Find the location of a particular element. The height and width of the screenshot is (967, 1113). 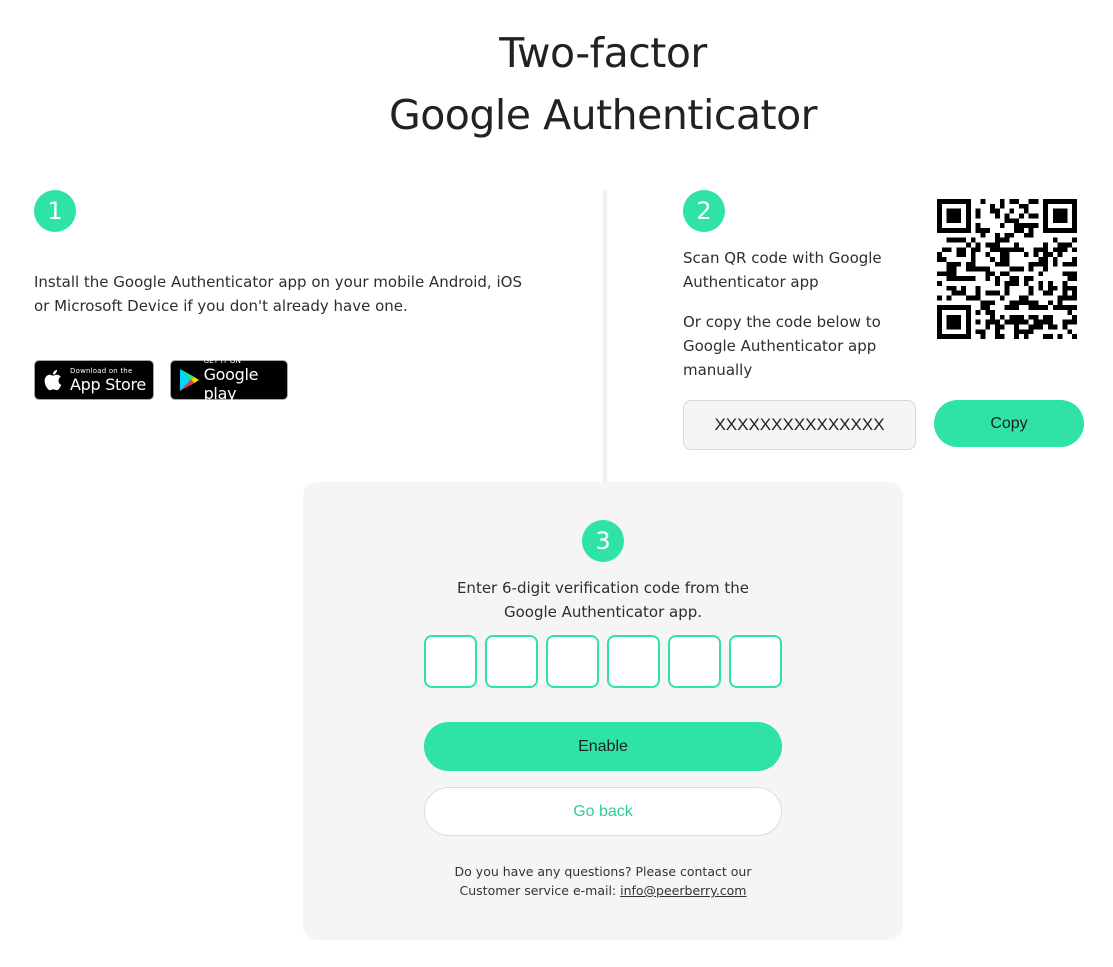

copy-button: Copy is located at coordinates (1009, 423).